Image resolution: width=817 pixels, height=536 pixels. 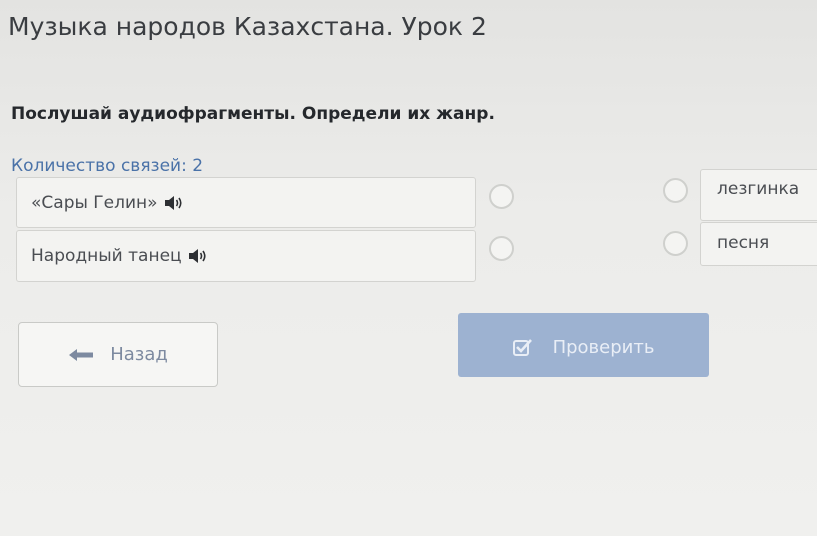 I want to click on match-item-right-1: лезгинка, so click(x=758, y=195).